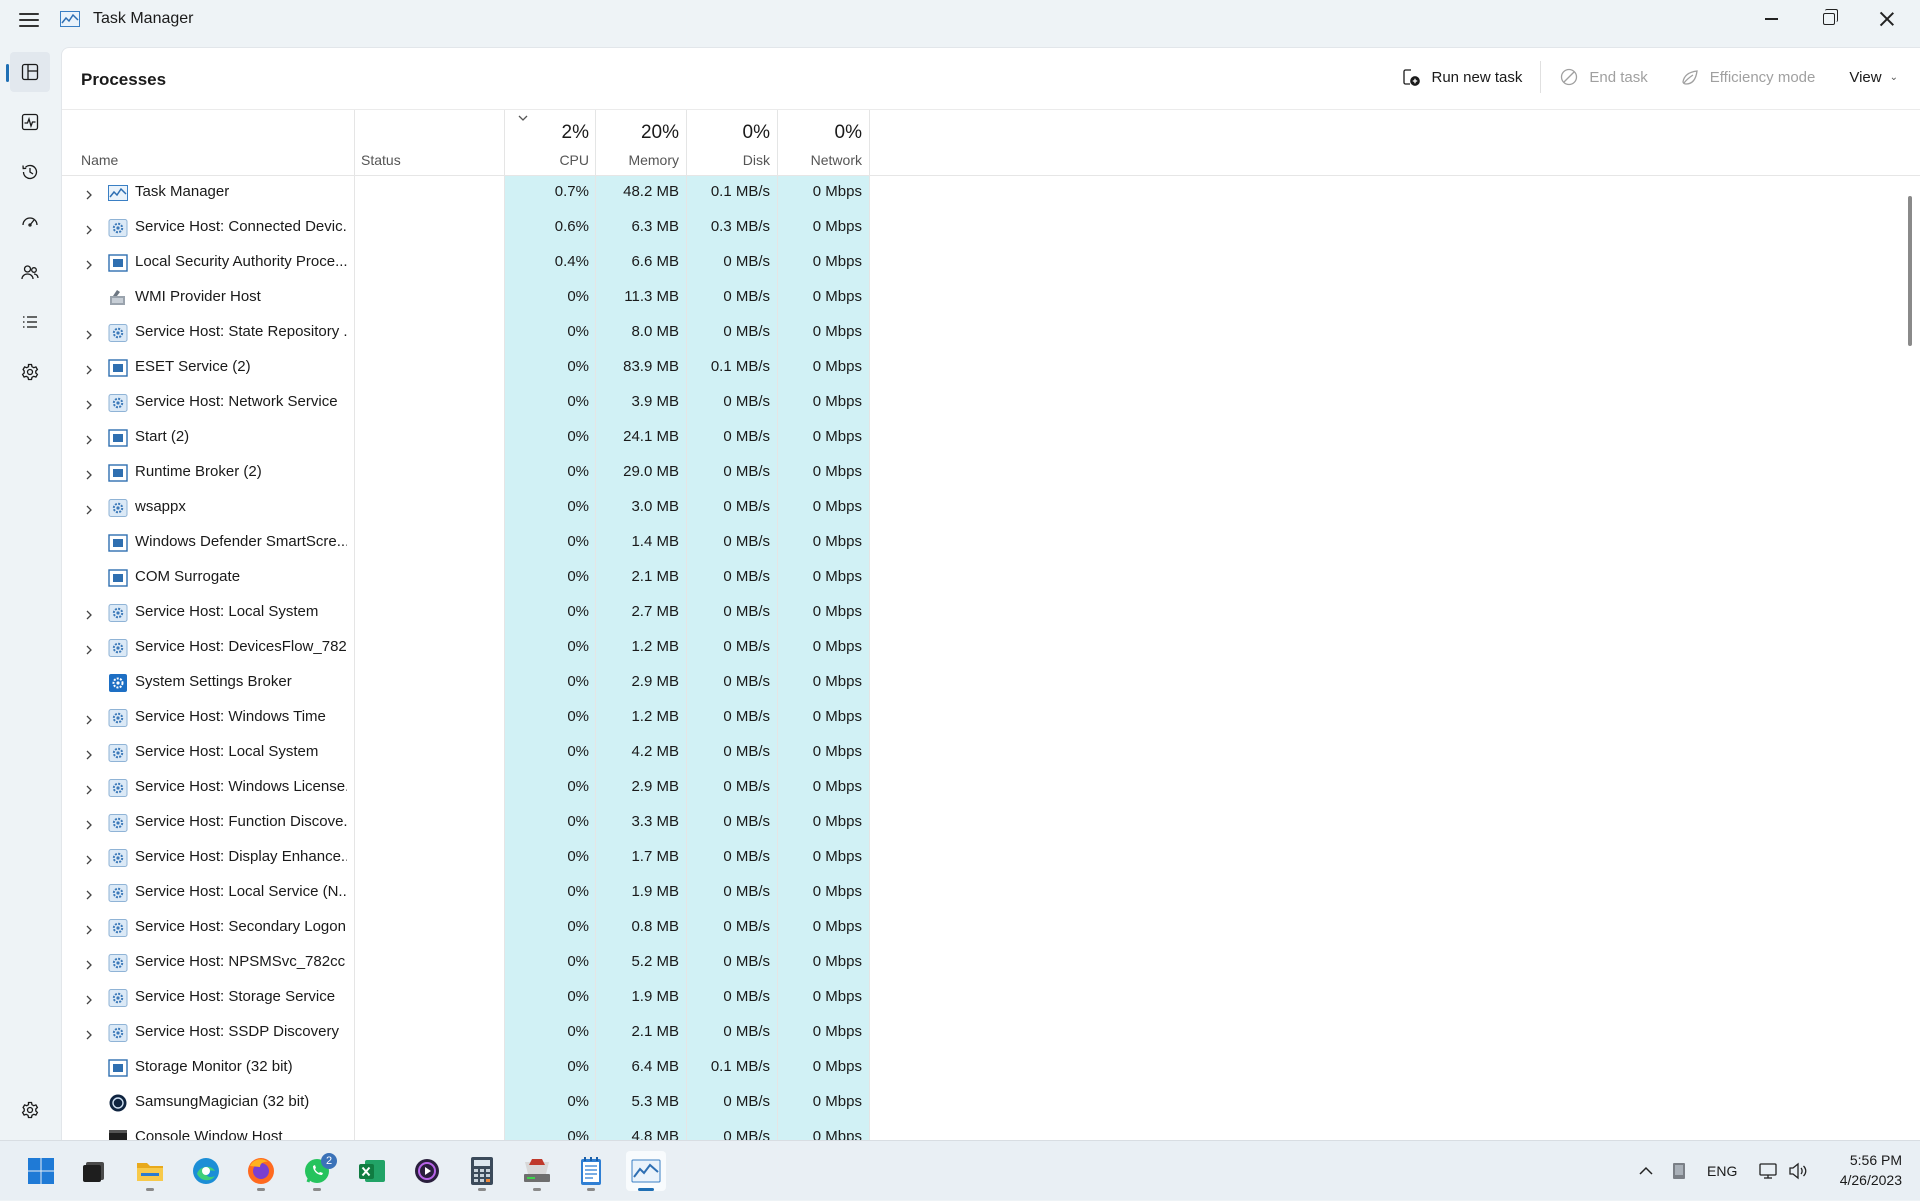 This screenshot has height=1201, width=1920. What do you see at coordinates (30, 372) in the screenshot?
I see `nav-services` at bounding box center [30, 372].